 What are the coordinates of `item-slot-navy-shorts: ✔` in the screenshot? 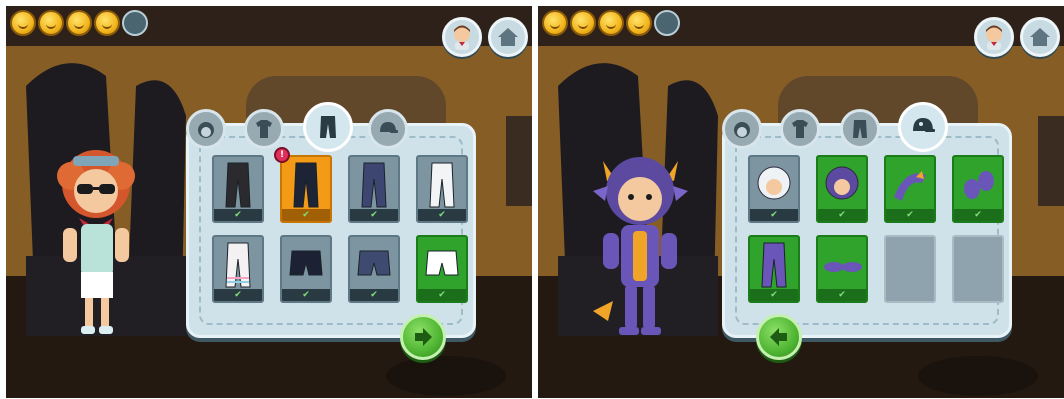 It's located at (306, 269).